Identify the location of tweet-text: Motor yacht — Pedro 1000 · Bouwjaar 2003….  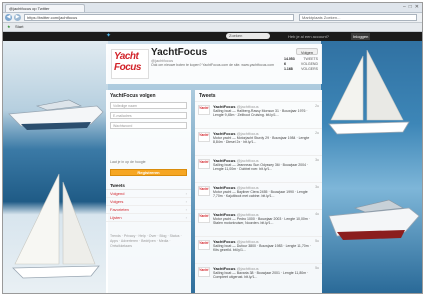
(261, 221).